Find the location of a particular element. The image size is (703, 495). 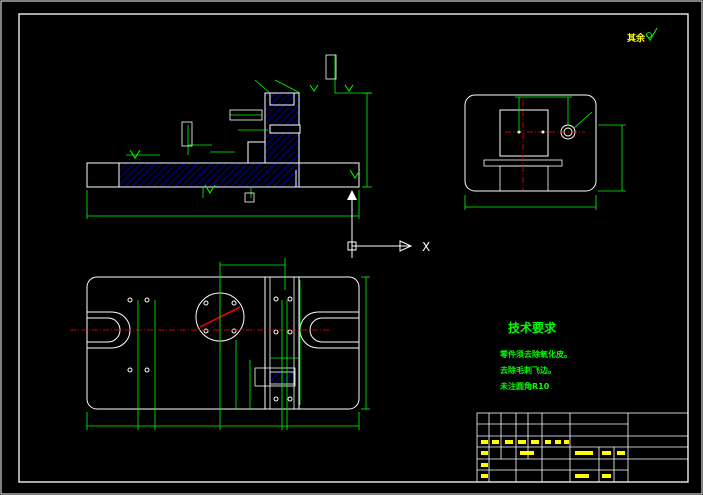

technical-requirements: 技术要求 零件须去除氧化皮。 去除毛刺飞边。 未注圆角R10 is located at coordinates (535, 355).